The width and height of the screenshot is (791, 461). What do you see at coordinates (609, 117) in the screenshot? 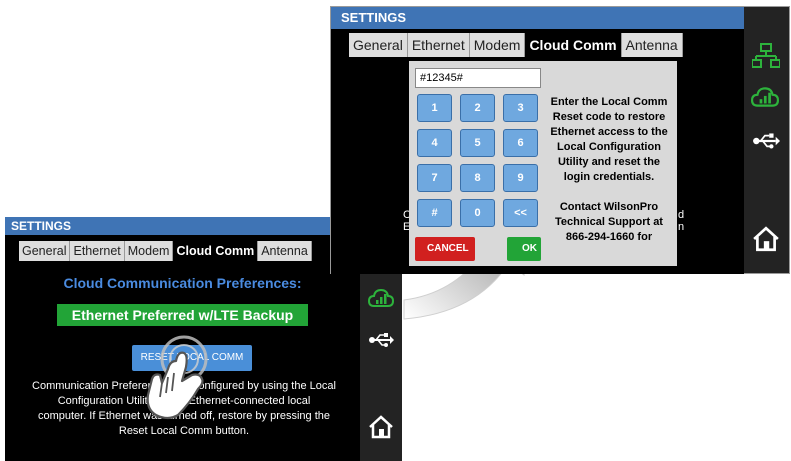
I see `instruction-line: Reset code to restore` at bounding box center [609, 117].